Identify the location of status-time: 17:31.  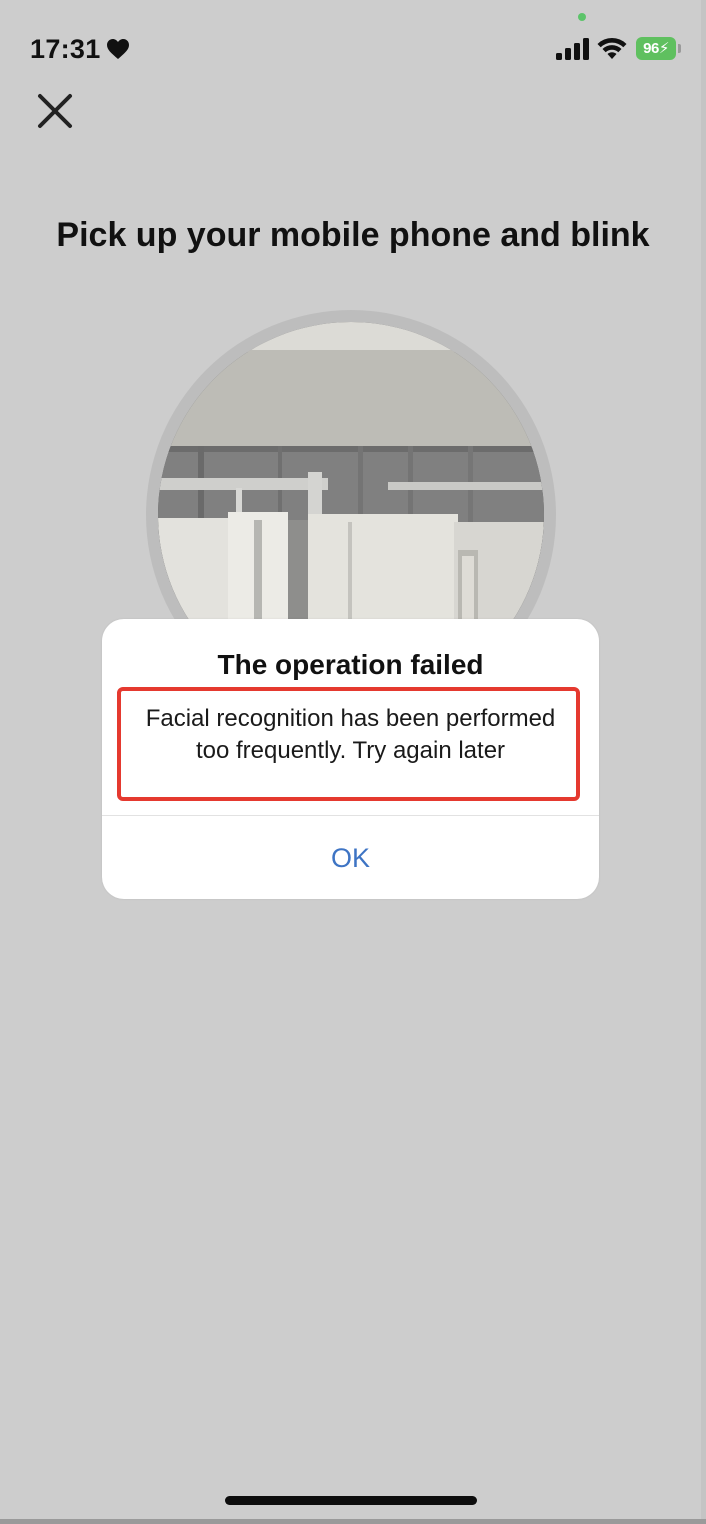
(65, 49).